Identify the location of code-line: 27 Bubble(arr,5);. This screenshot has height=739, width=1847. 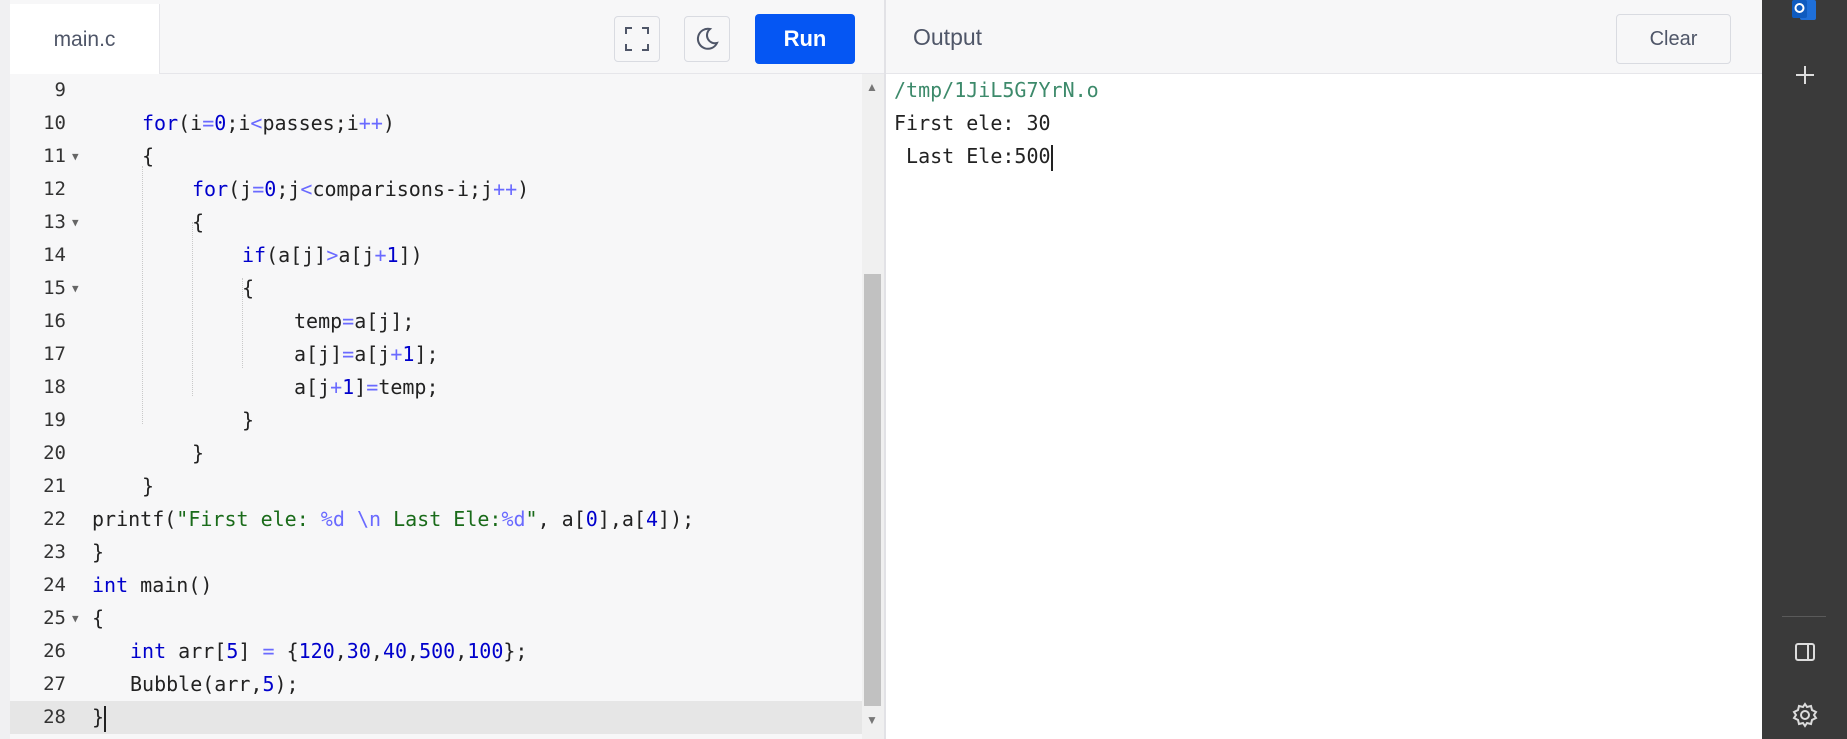
(436, 684).